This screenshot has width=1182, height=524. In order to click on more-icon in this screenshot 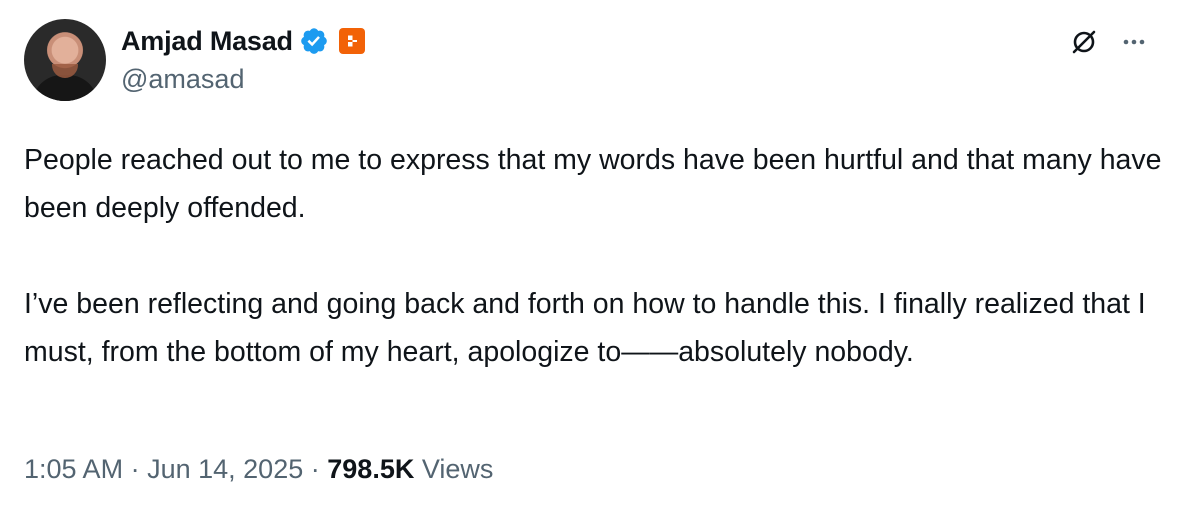, I will do `click(1134, 42)`.